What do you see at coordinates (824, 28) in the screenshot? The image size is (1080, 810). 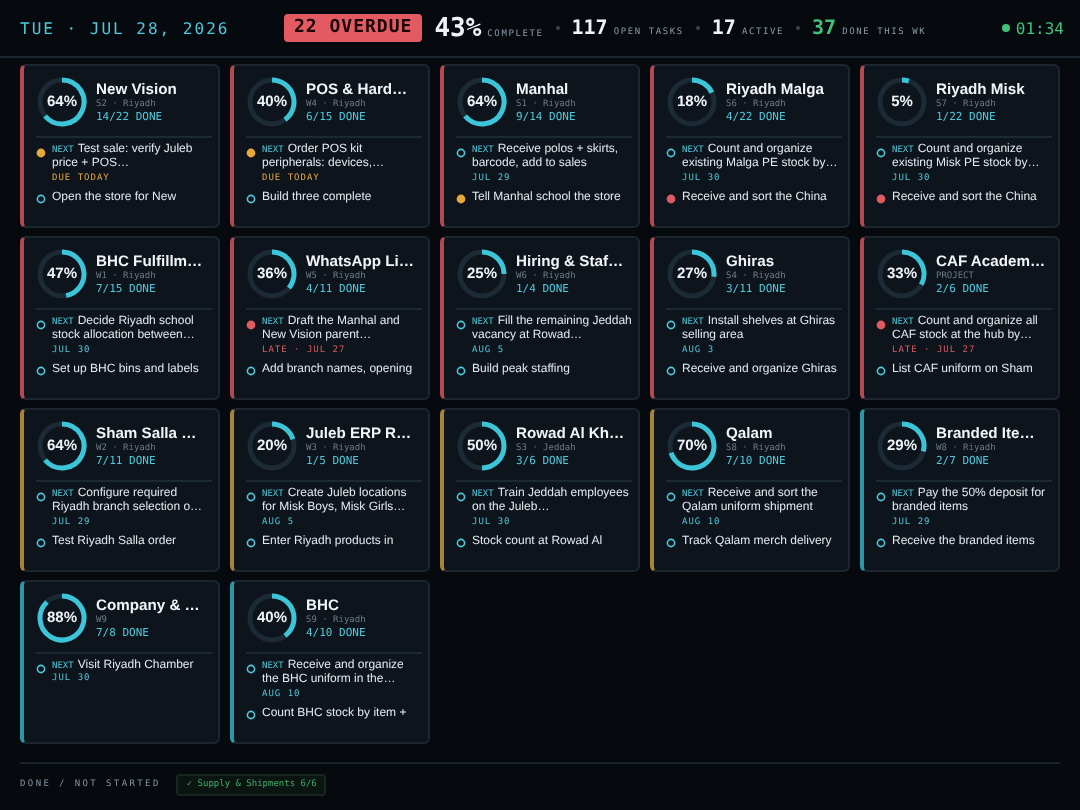 I see `stat-value: 37` at bounding box center [824, 28].